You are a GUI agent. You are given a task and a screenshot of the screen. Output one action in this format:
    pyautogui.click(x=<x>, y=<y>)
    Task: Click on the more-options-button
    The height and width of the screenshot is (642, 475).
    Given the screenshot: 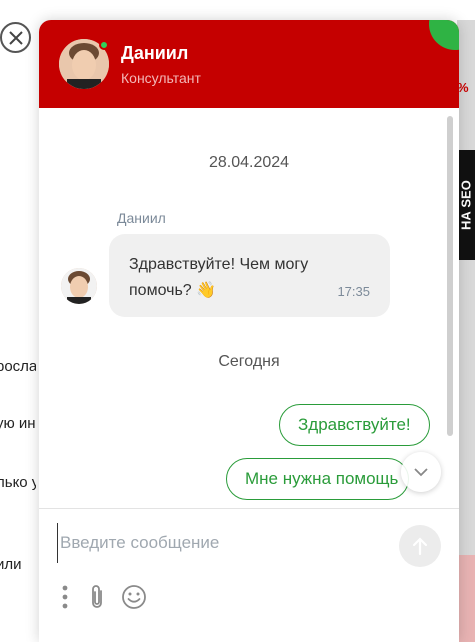 What is the action you would take?
    pyautogui.click(x=65, y=597)
    